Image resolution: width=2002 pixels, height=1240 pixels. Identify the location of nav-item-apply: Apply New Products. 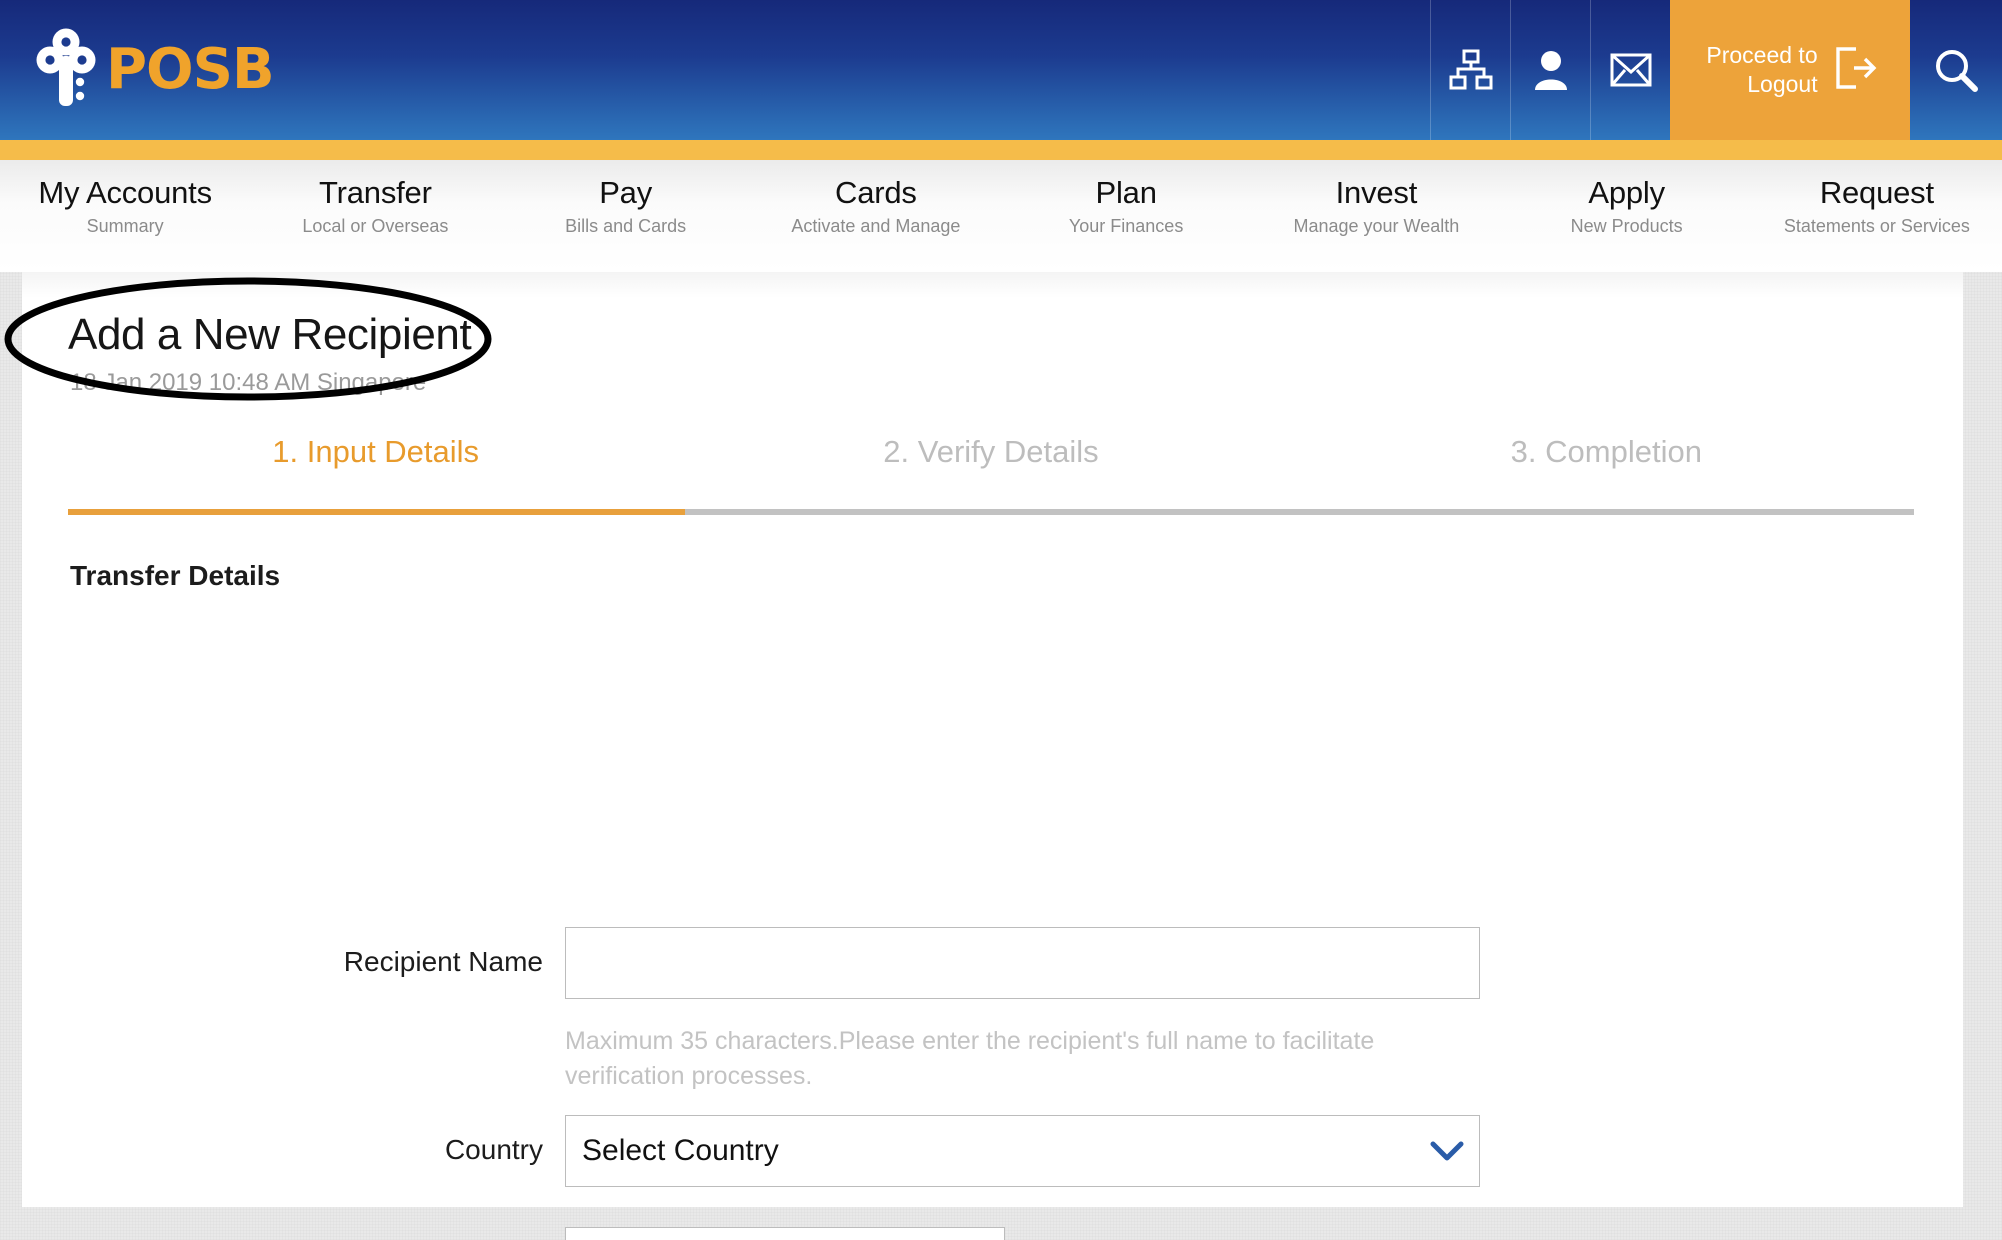
(1627, 205).